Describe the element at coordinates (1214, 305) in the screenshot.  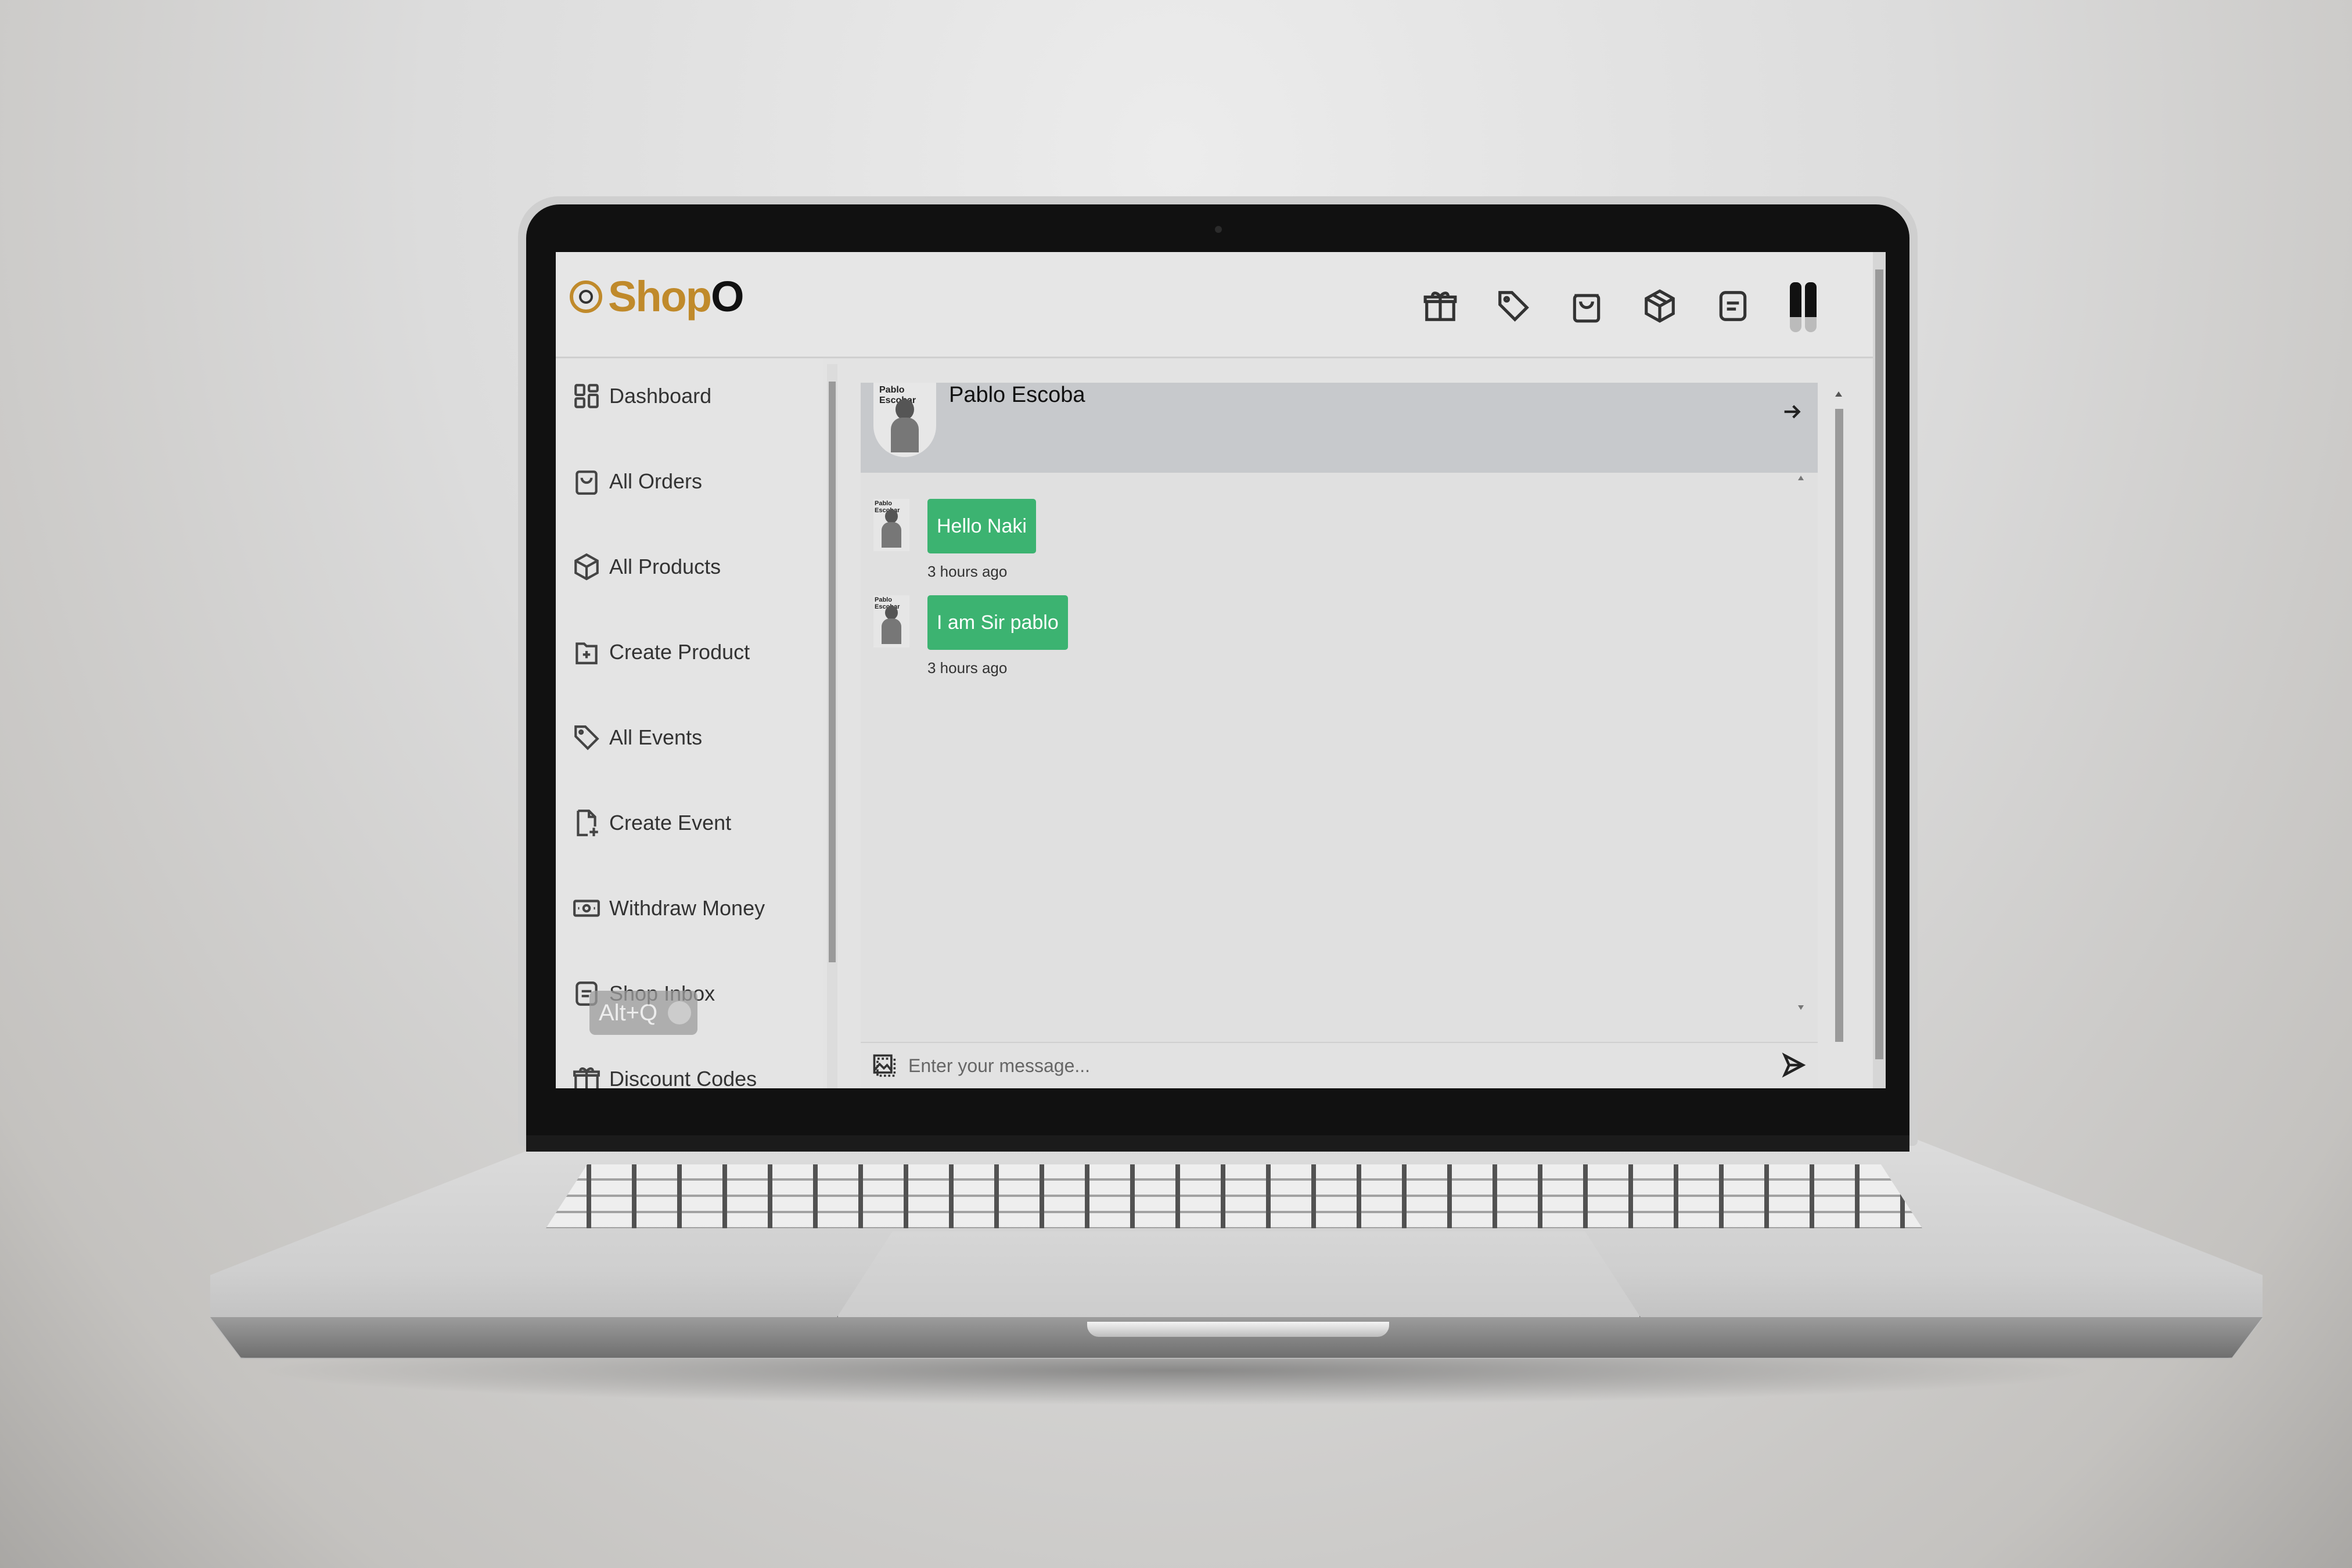
I see `app-header: ShopO` at that location.